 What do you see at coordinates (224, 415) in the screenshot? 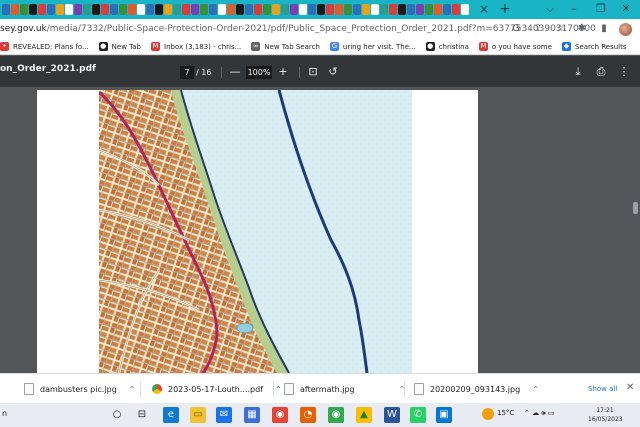
I see `taskbar-app-mail: ✉` at bounding box center [224, 415].